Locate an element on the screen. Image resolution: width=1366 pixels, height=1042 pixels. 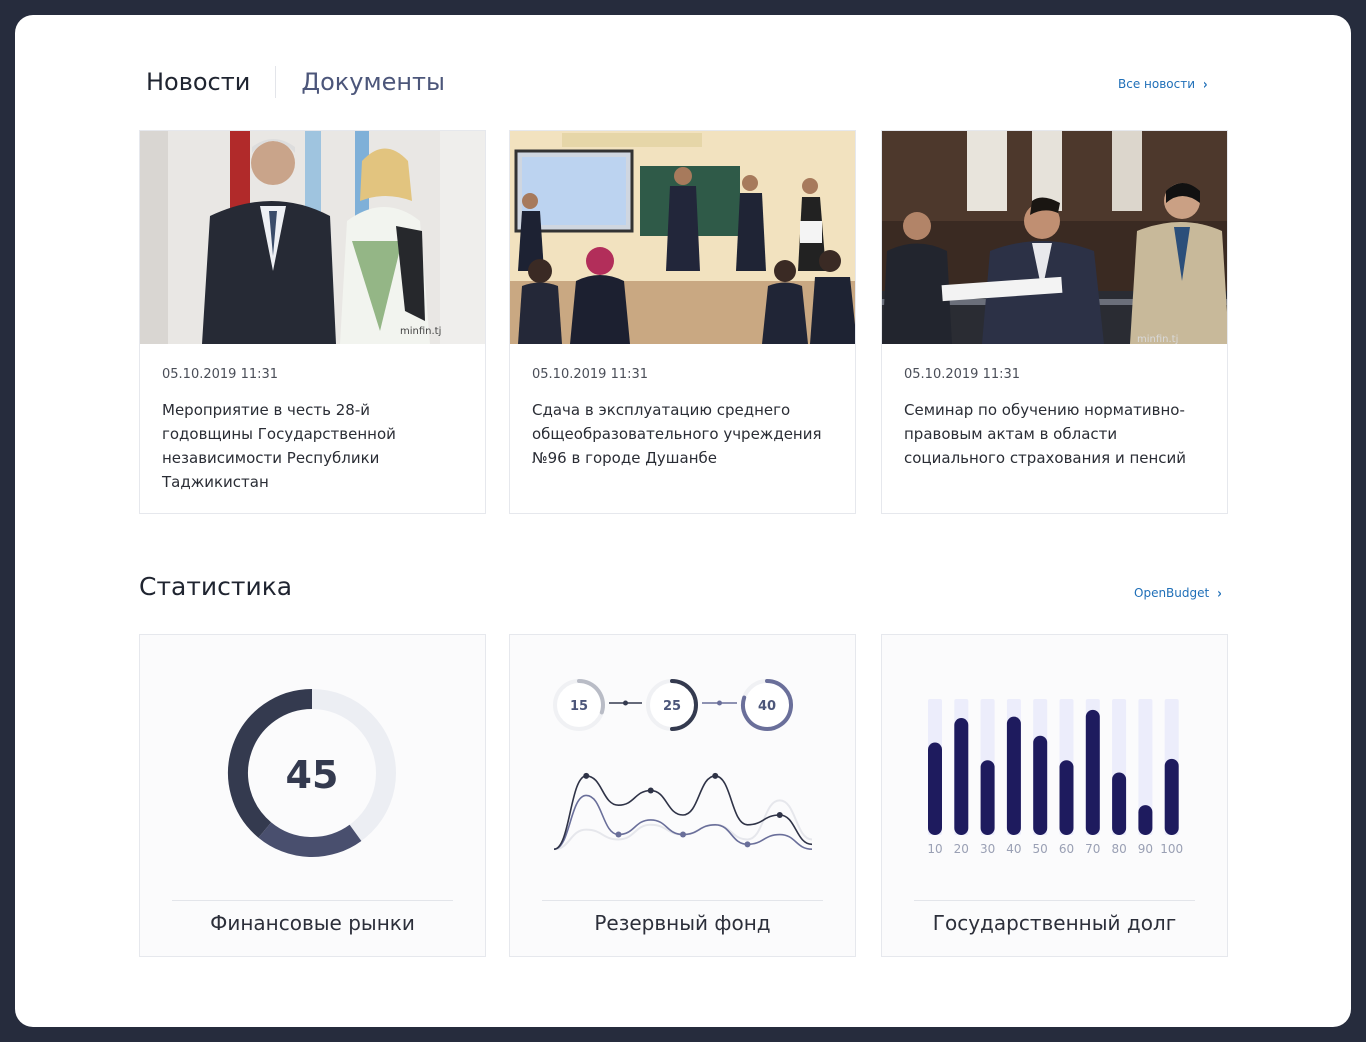
bar-axis-label: 40 is located at coordinates (1013, 849).